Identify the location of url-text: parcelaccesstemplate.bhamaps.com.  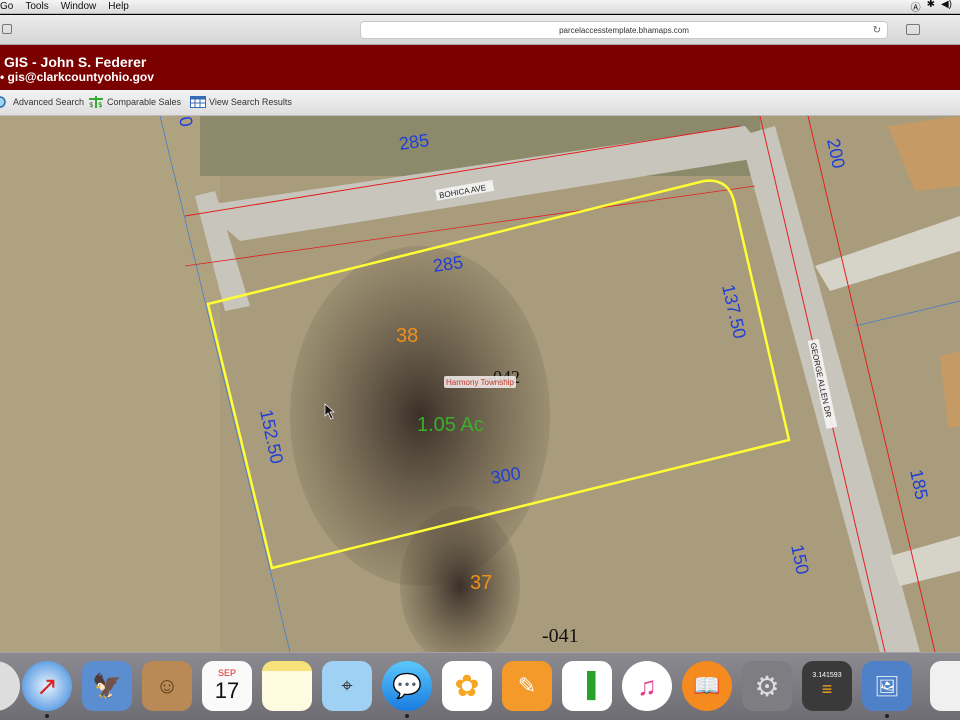
(624, 30).